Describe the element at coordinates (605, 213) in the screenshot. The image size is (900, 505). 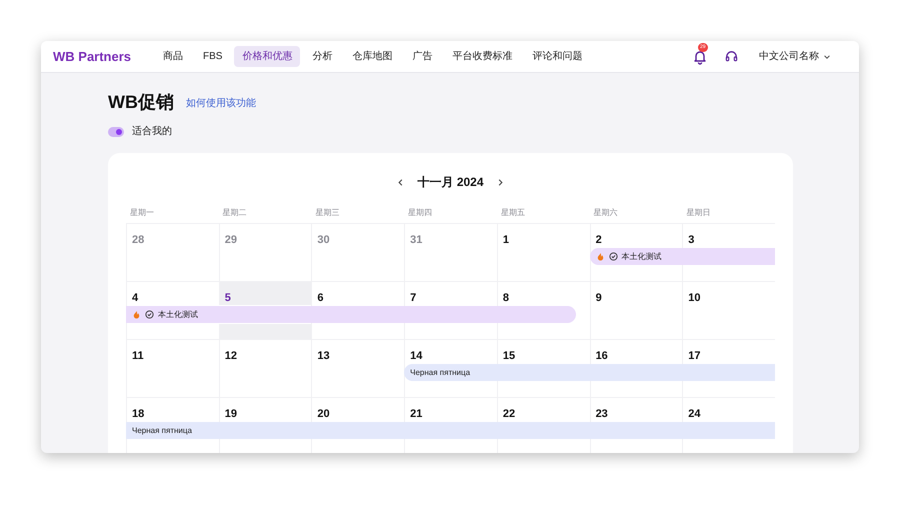
I see `weekday-label: 星期六` at that location.